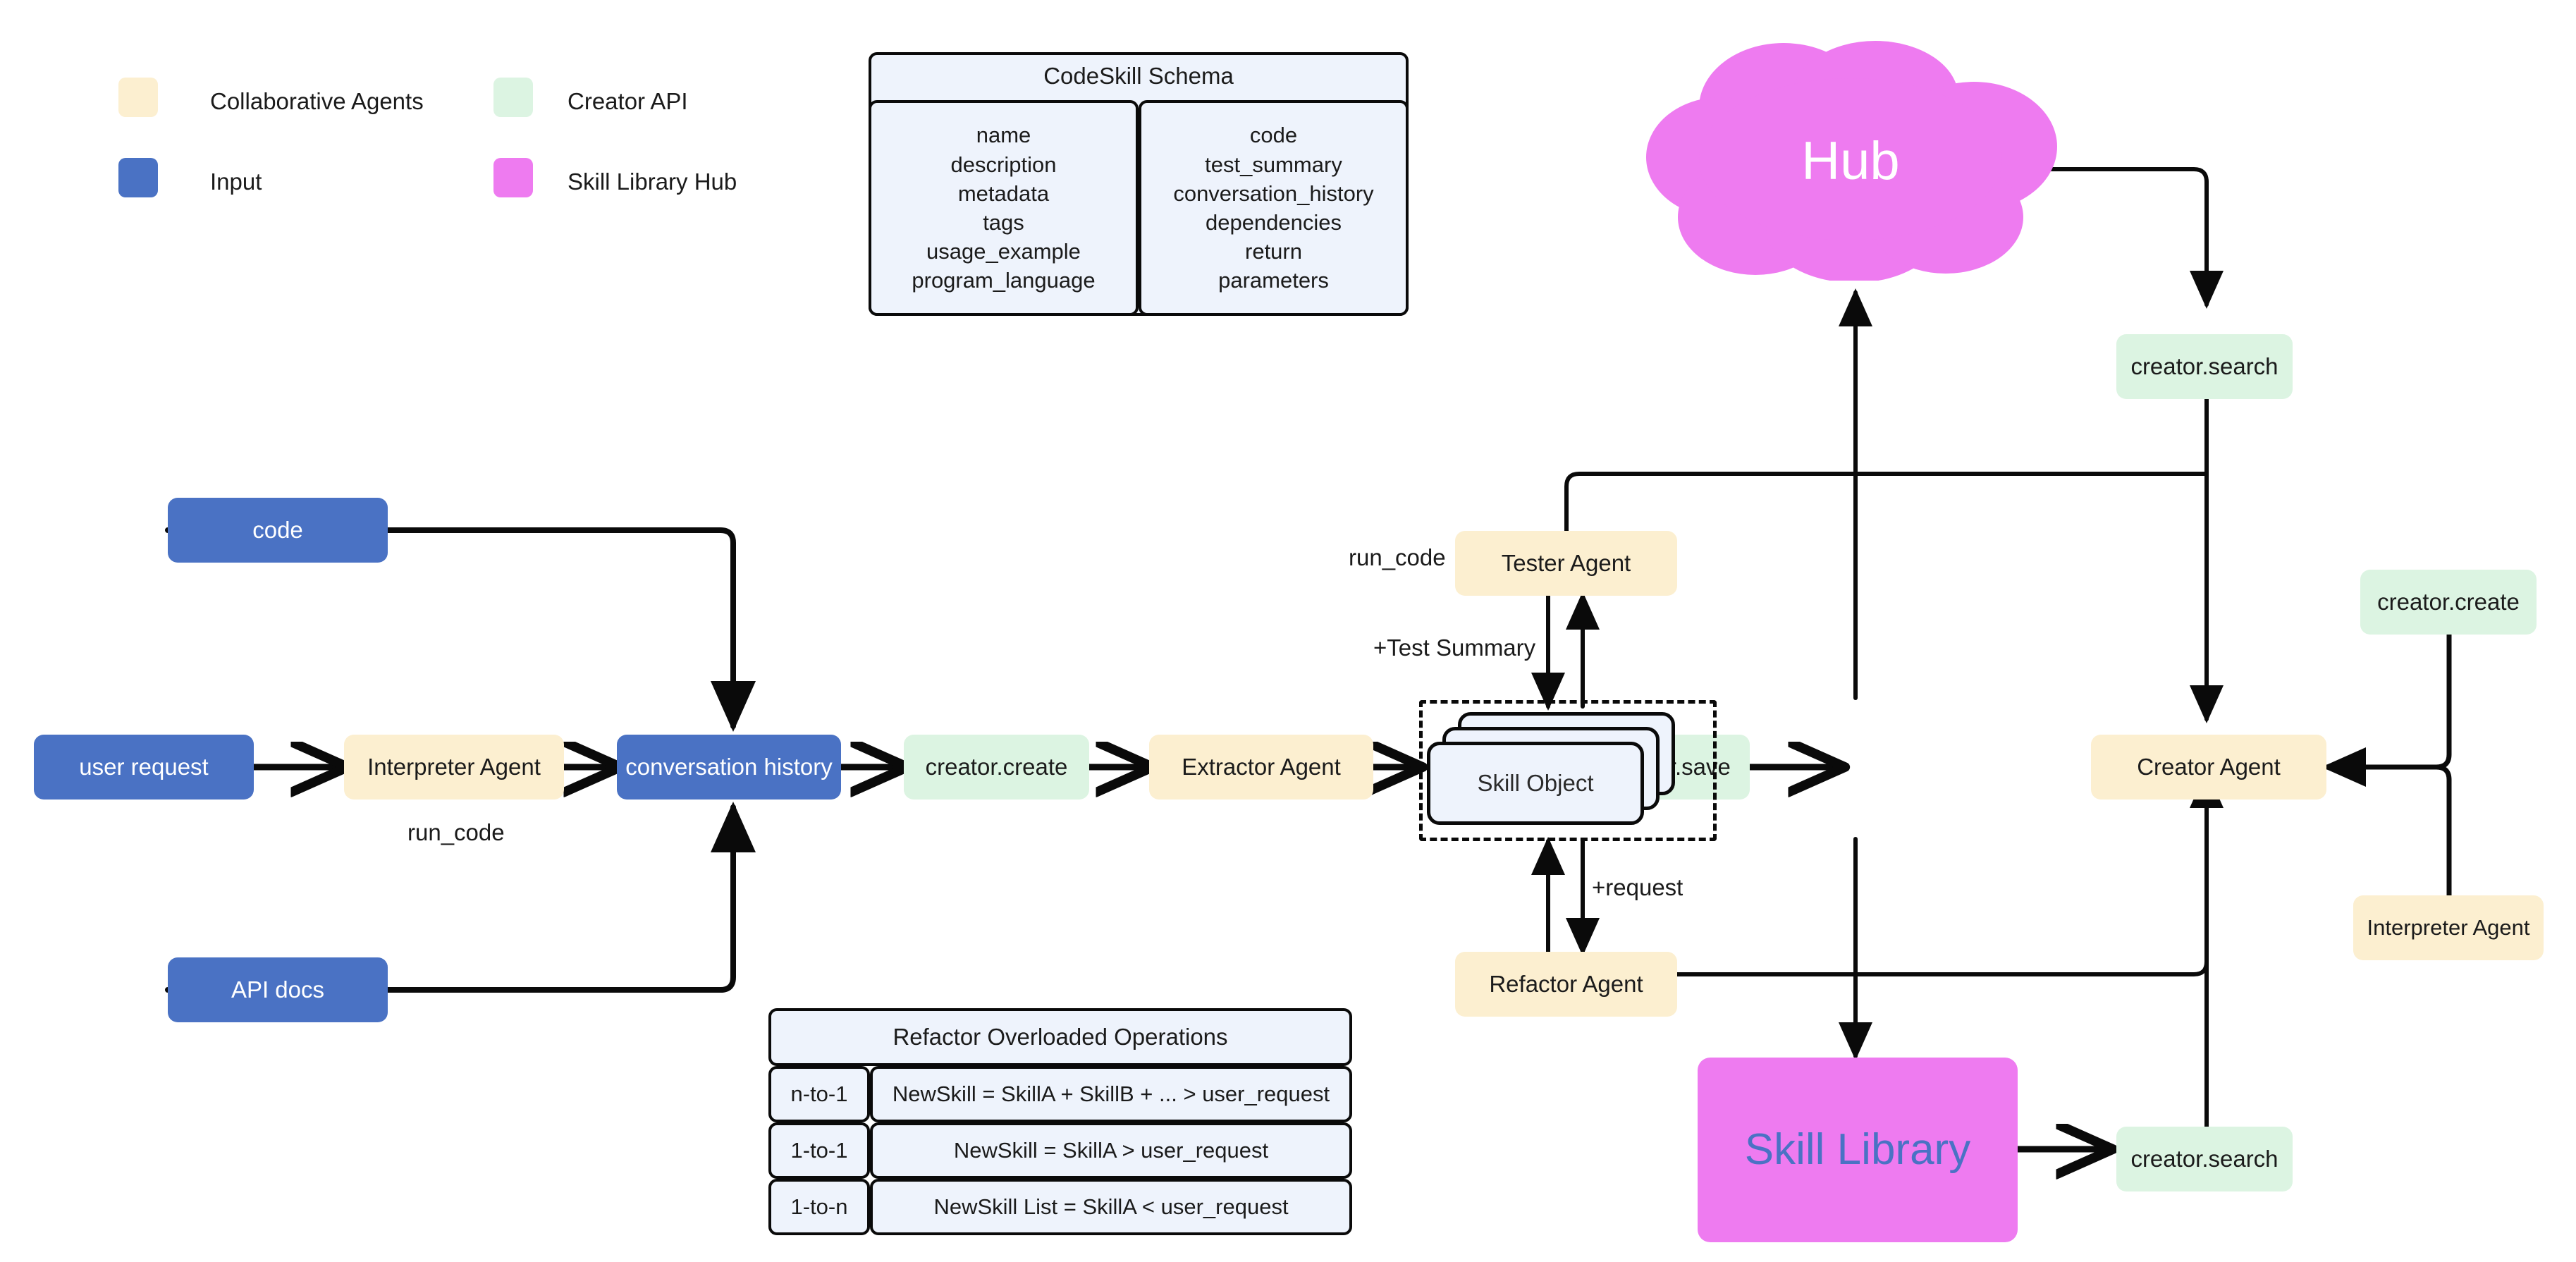  What do you see at coordinates (1397, 557) in the screenshot?
I see `edge-label-run-code-tester: run_code` at bounding box center [1397, 557].